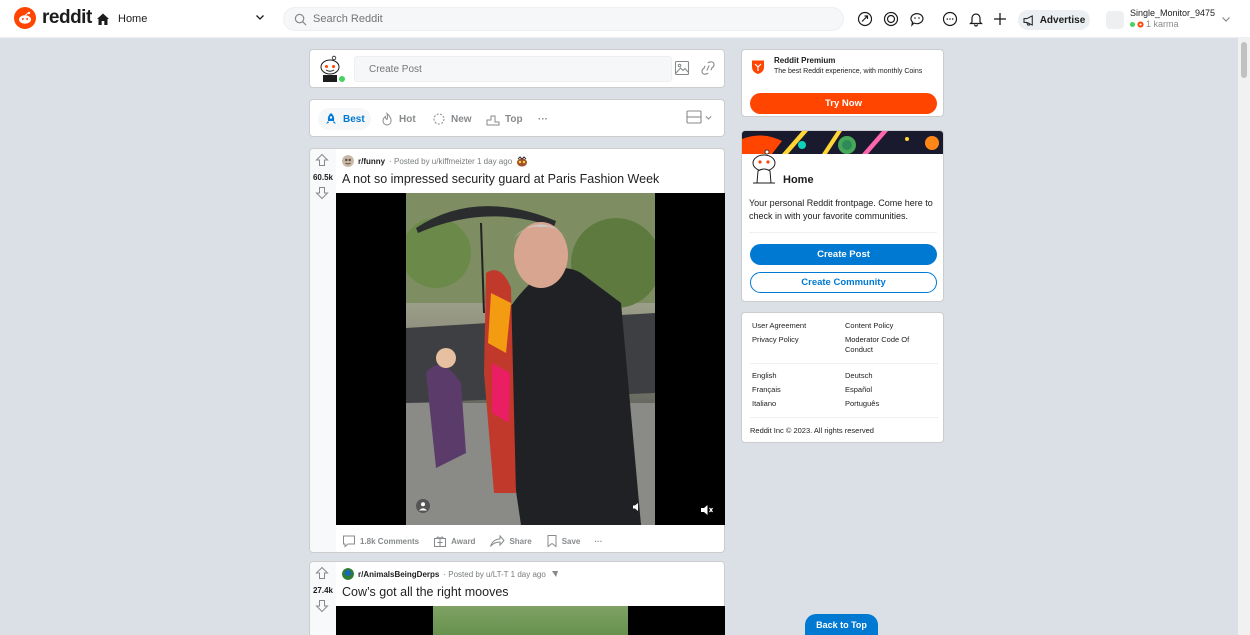 The image size is (1250, 635). What do you see at coordinates (758, 67) in the screenshot?
I see `shield-icon` at bounding box center [758, 67].